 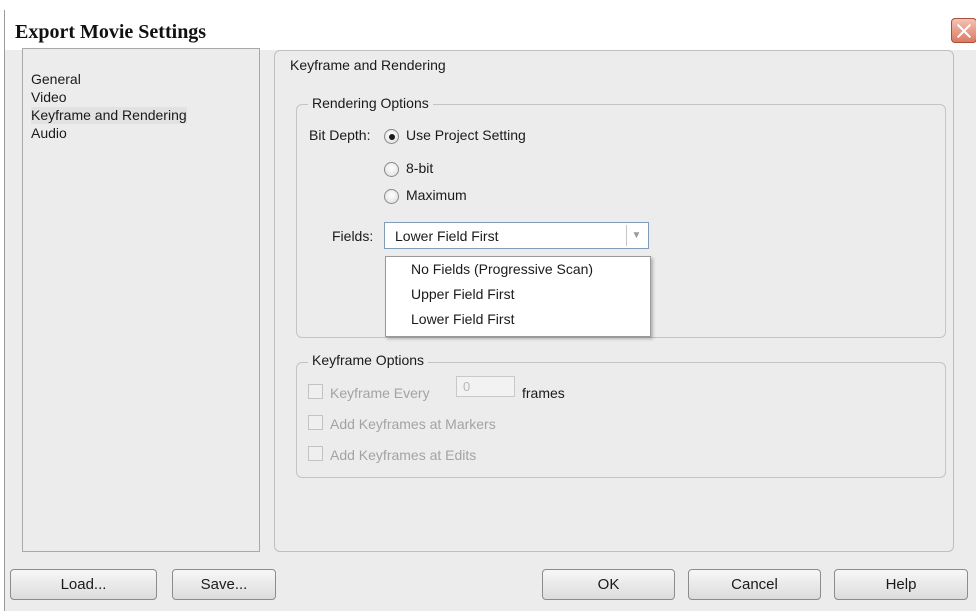 I want to click on chevron-down-icon: ▼, so click(x=636, y=235).